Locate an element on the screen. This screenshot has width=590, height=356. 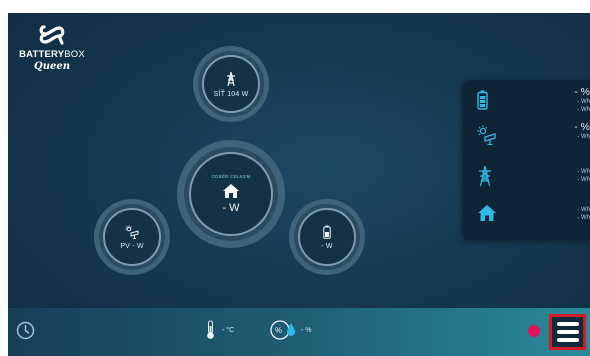
humidity-value: - % is located at coordinates (306, 330).